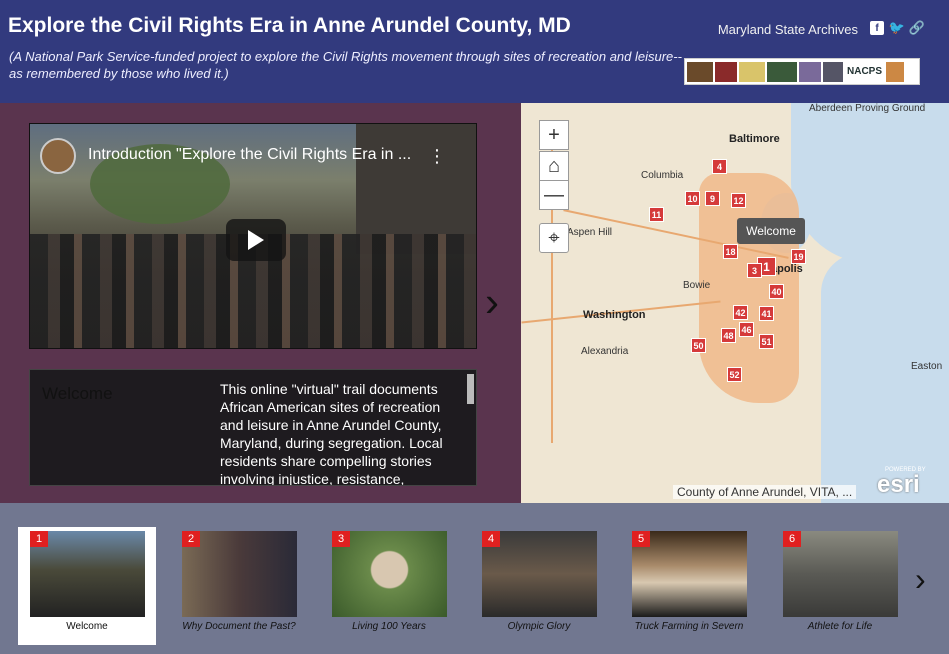 The image size is (949, 654). What do you see at coordinates (749, 288) in the screenshot?
I see `anne-arundel-county` at bounding box center [749, 288].